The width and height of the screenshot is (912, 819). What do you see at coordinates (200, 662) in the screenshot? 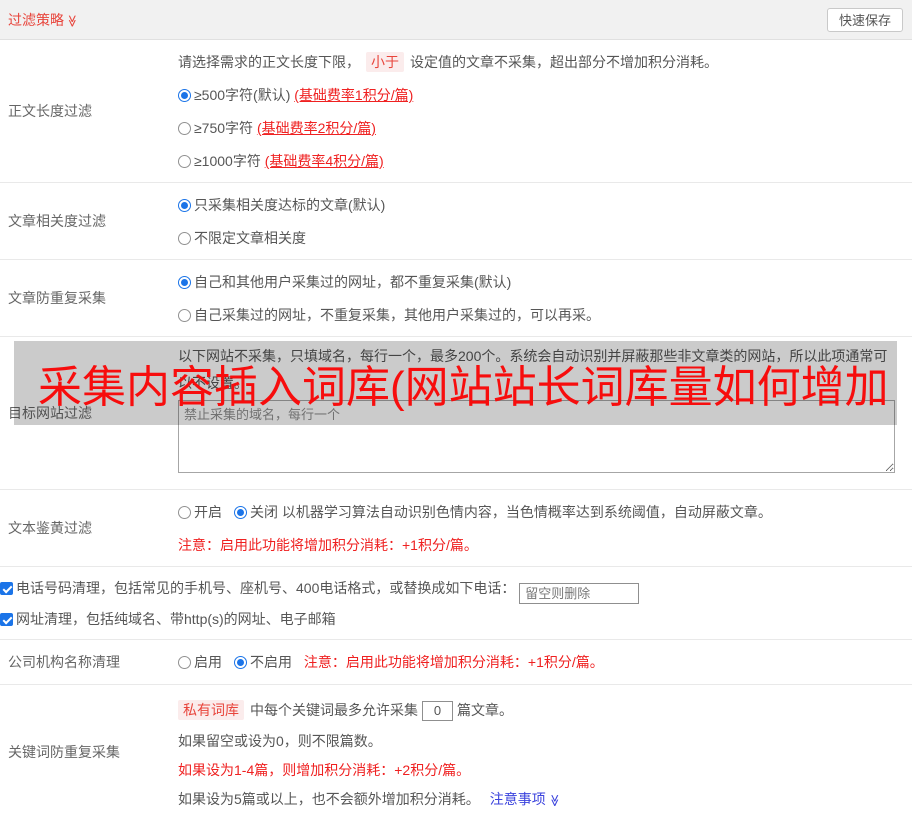
I see `company-option-on: 启用` at bounding box center [200, 662].